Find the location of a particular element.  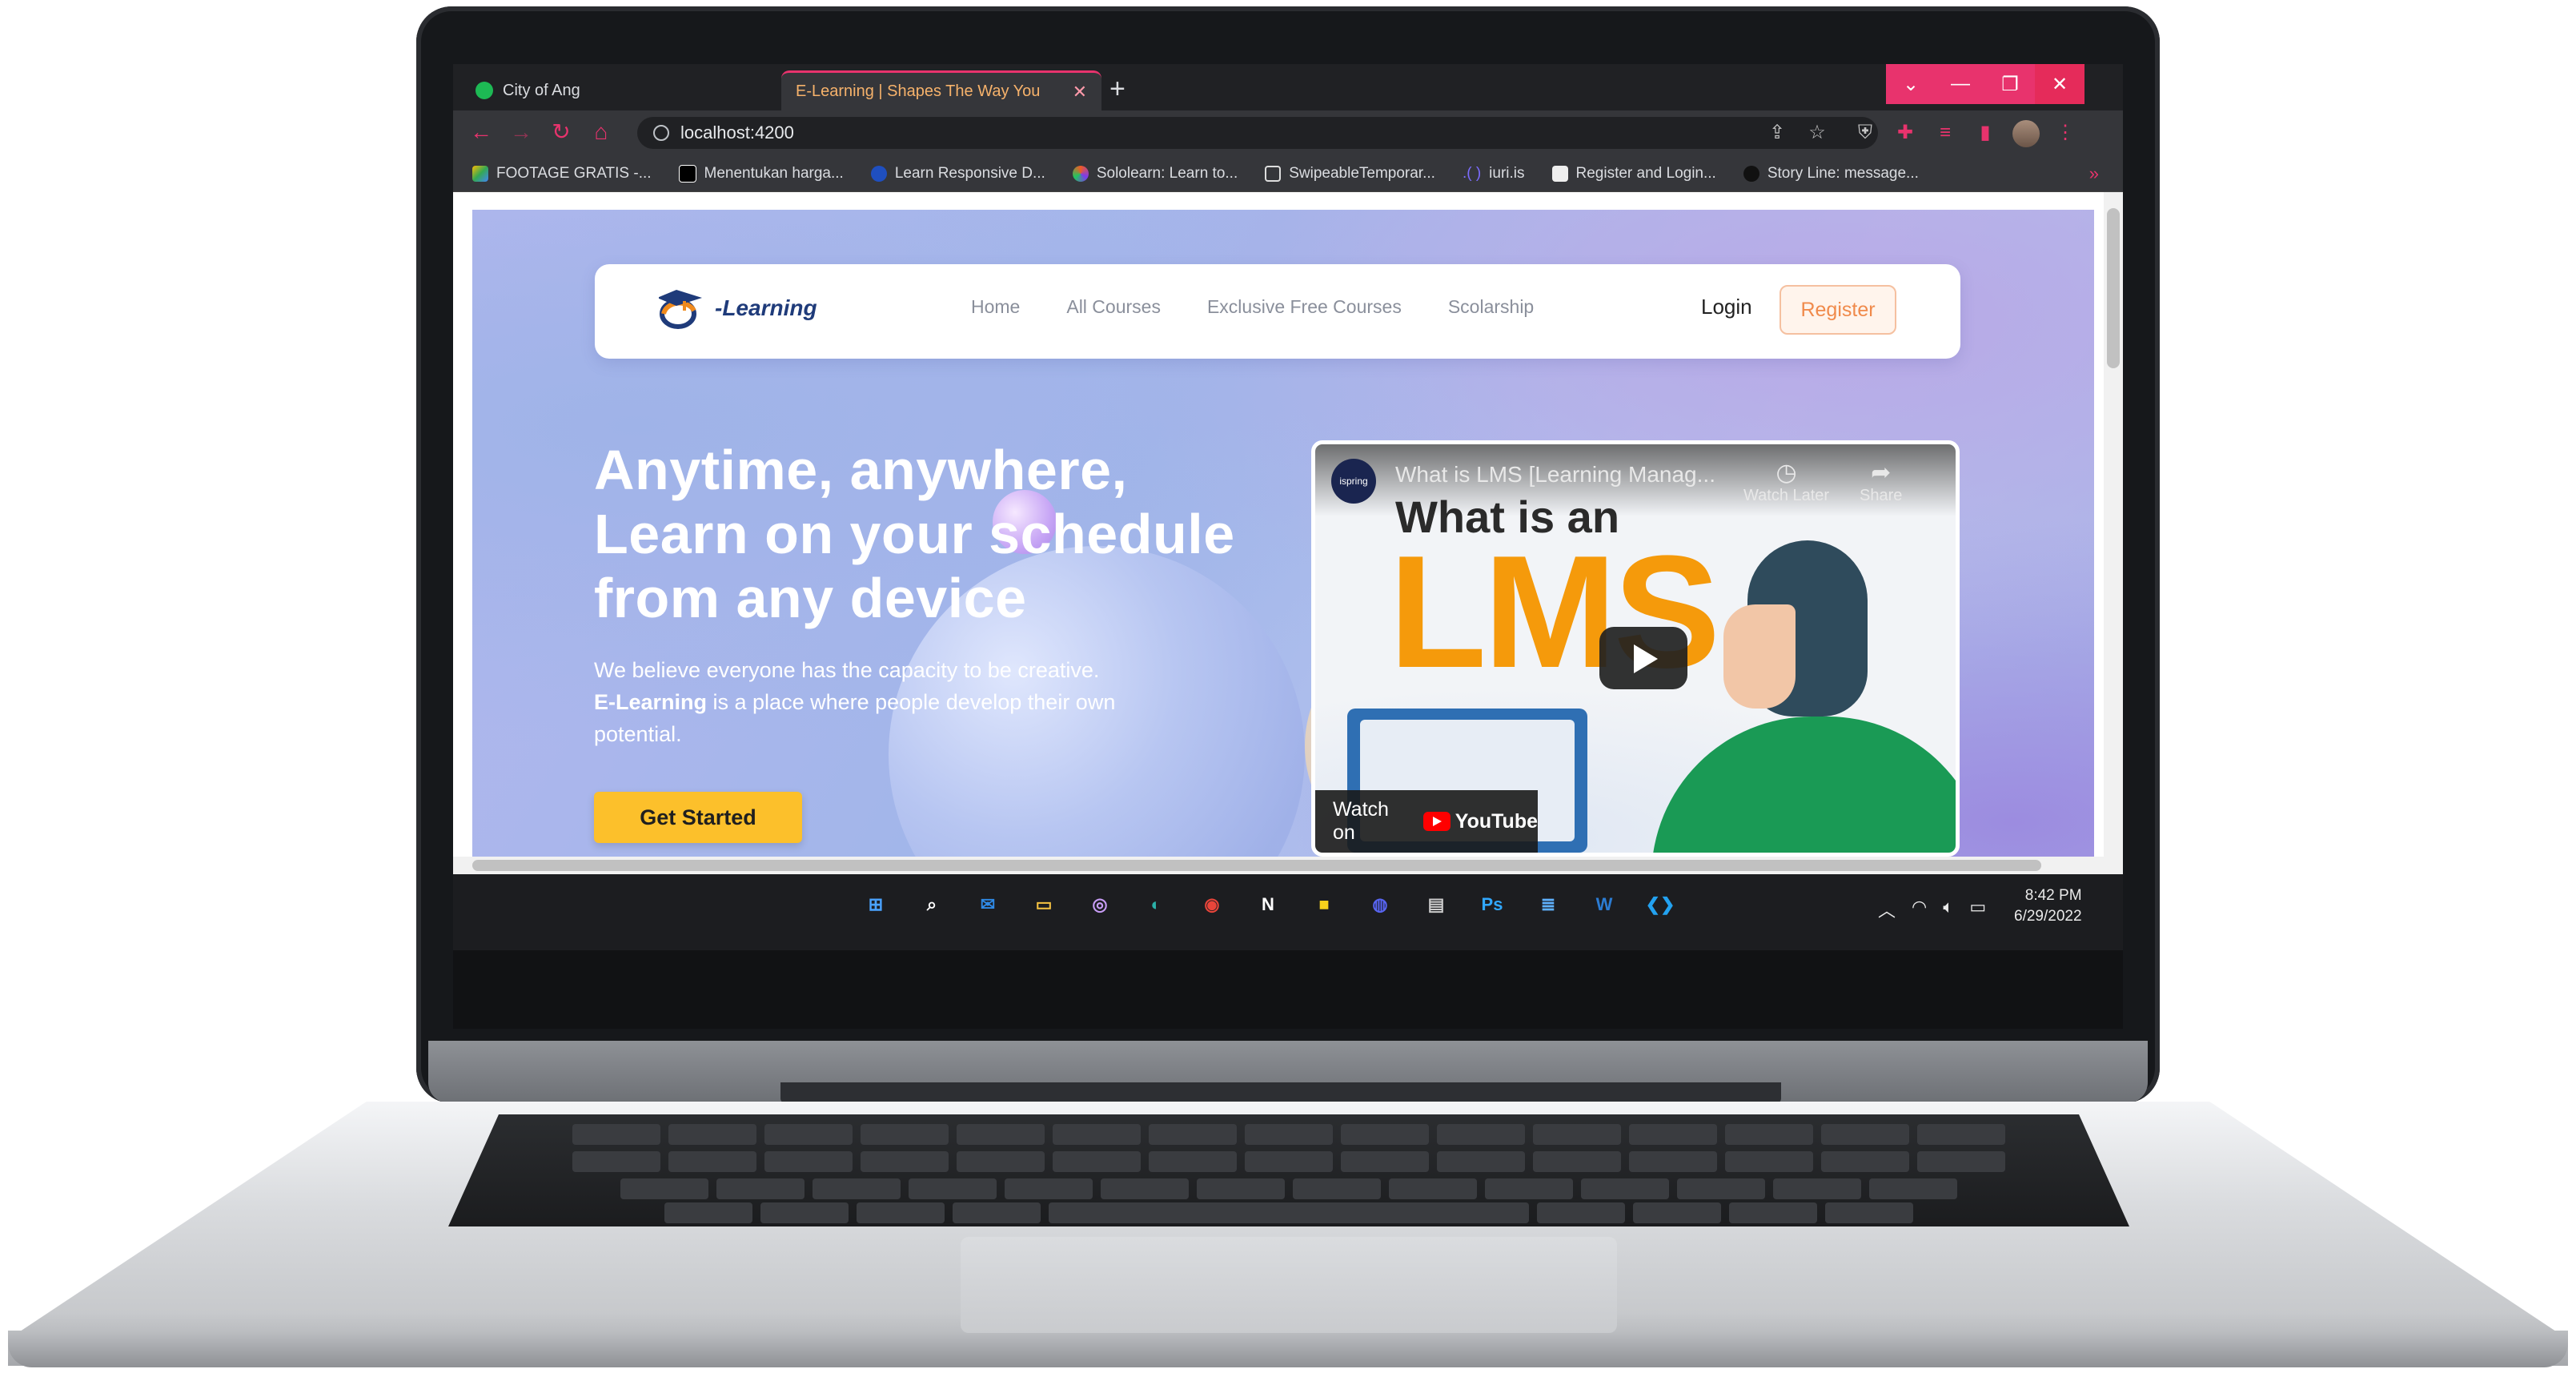

laptop-base-edge is located at coordinates (1288, 1349).